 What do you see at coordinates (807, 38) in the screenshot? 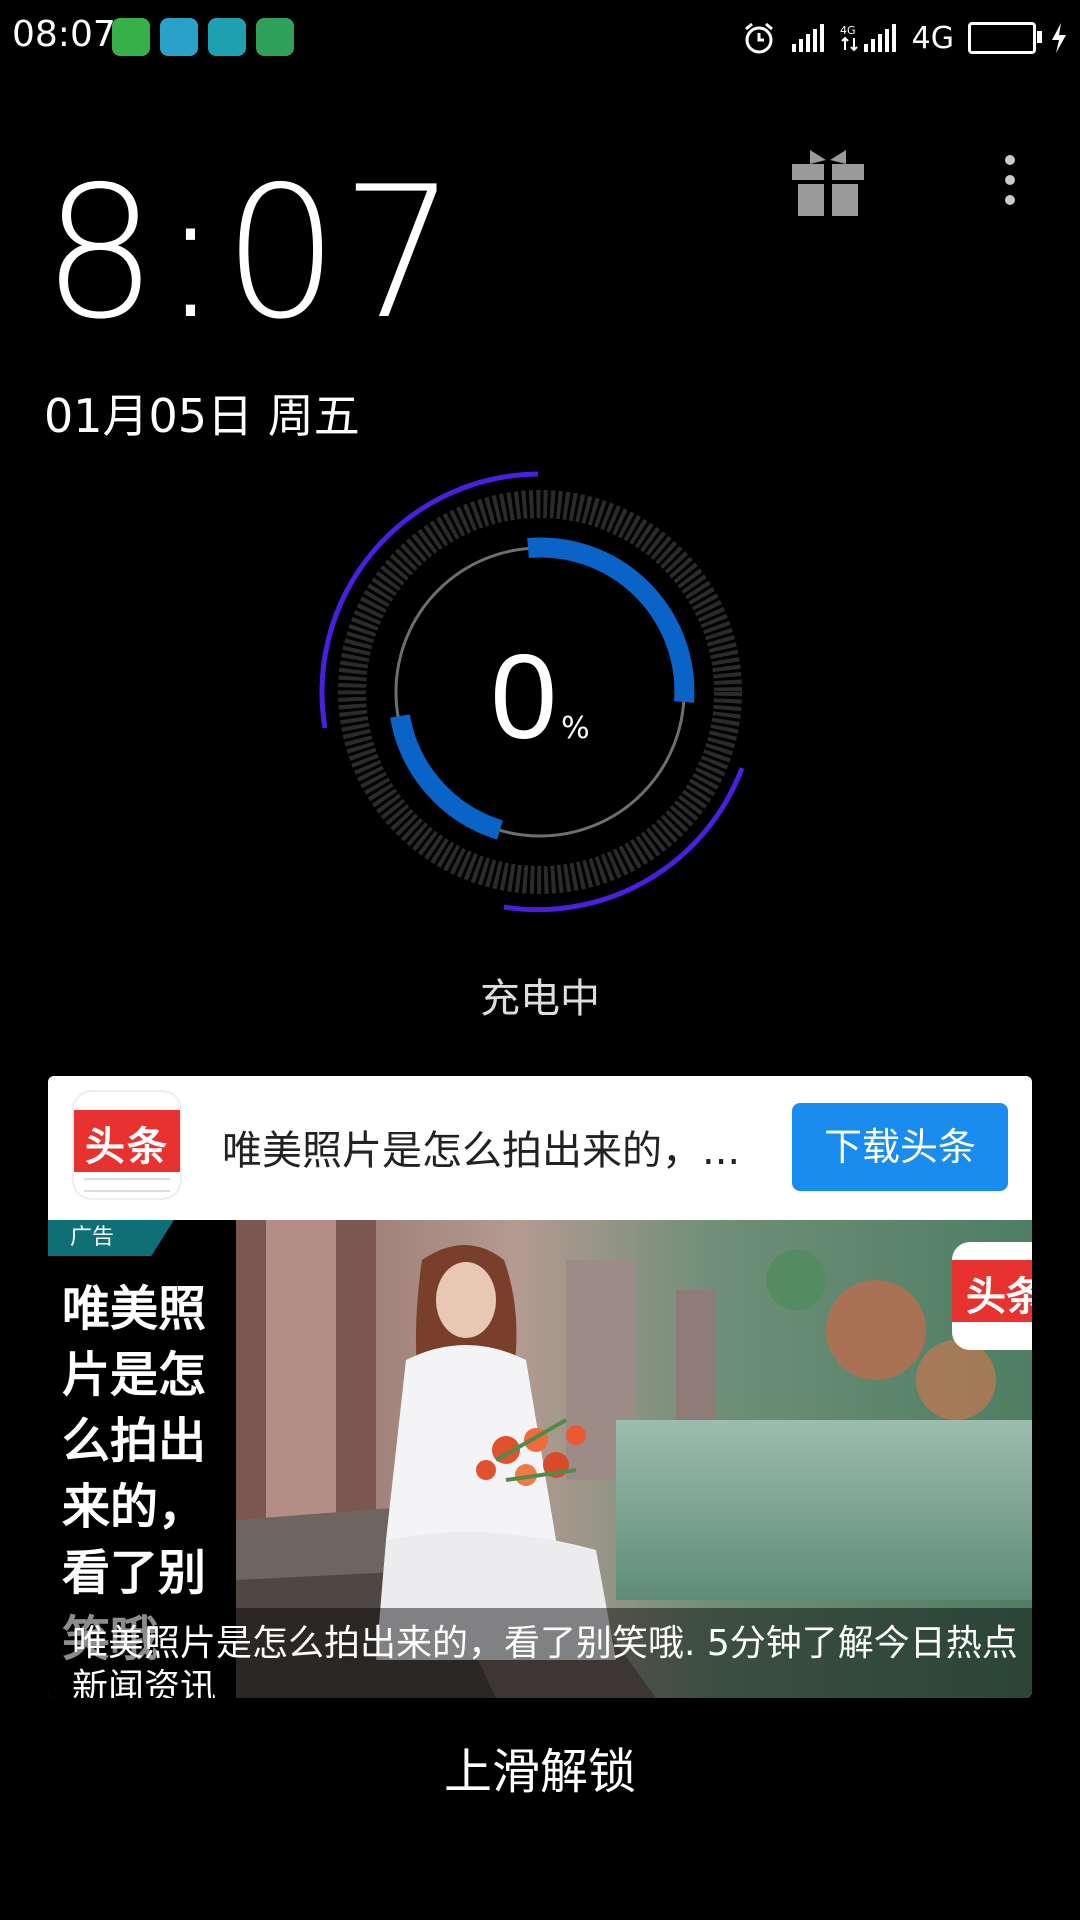
I see `signal-sim1-icon` at bounding box center [807, 38].